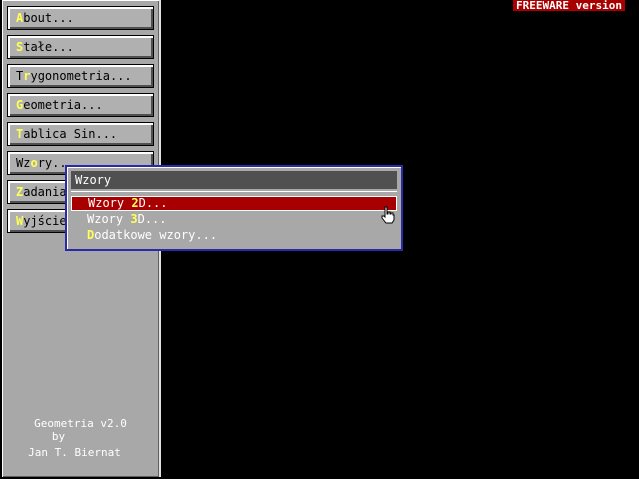 This screenshot has width=639, height=479. What do you see at coordinates (45, 192) in the screenshot?
I see `button-label: adania` at bounding box center [45, 192].